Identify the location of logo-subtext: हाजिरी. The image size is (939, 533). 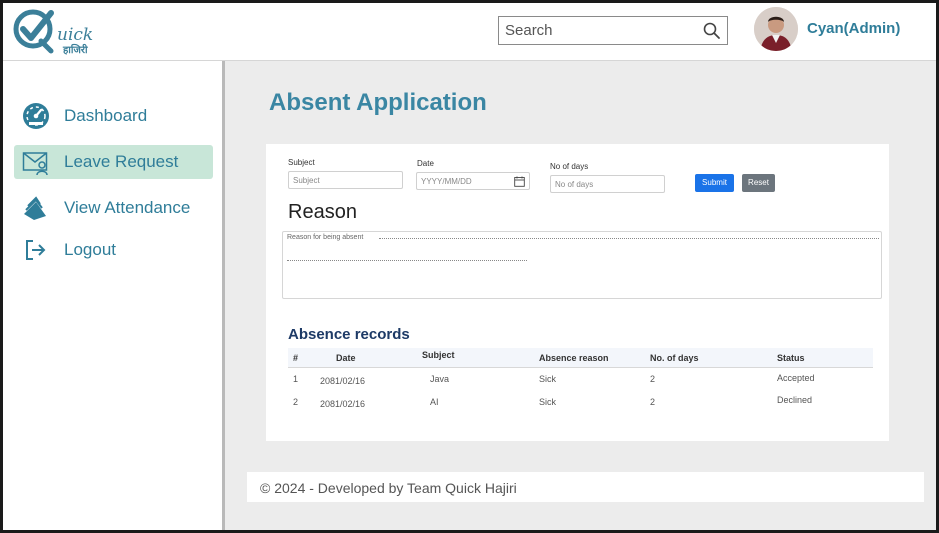
(75, 50).